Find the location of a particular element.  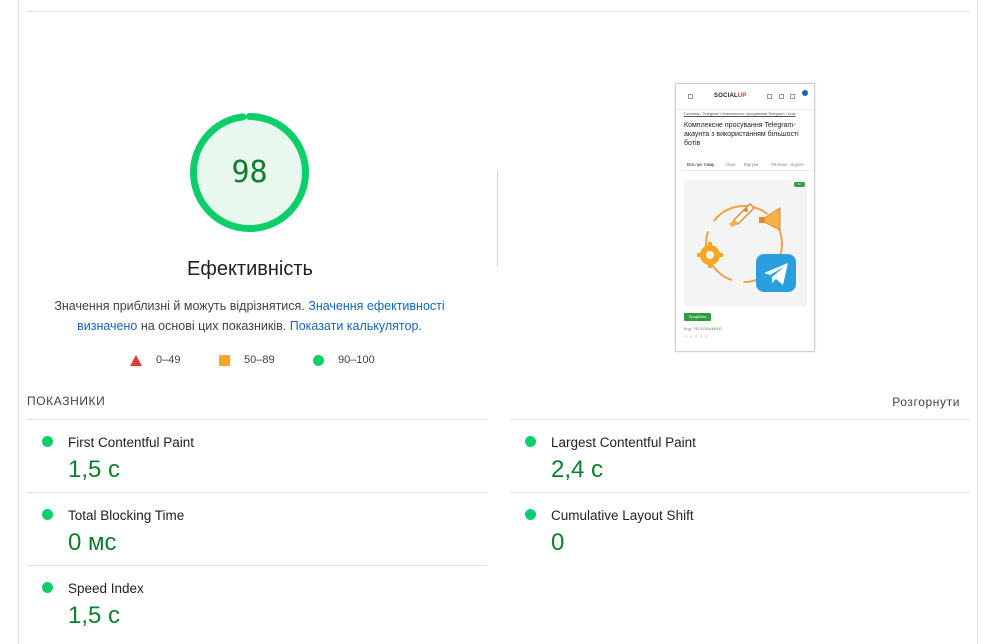

description-text-3: . is located at coordinates (420, 326).